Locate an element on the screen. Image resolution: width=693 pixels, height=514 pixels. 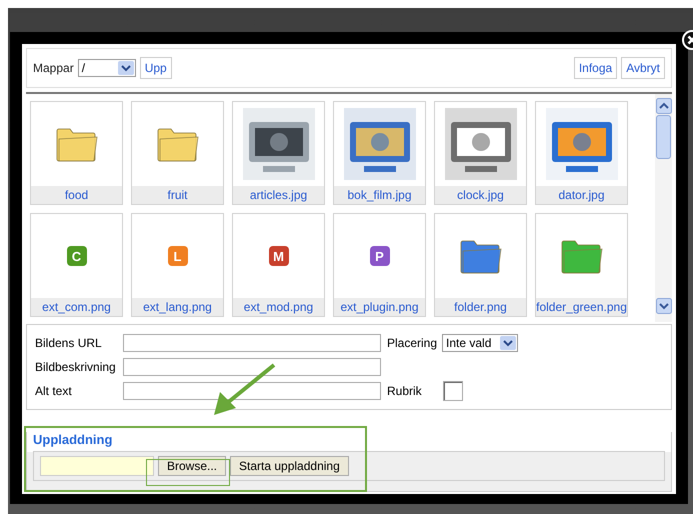
file-tile: articles.jpg is located at coordinates (278, 153).